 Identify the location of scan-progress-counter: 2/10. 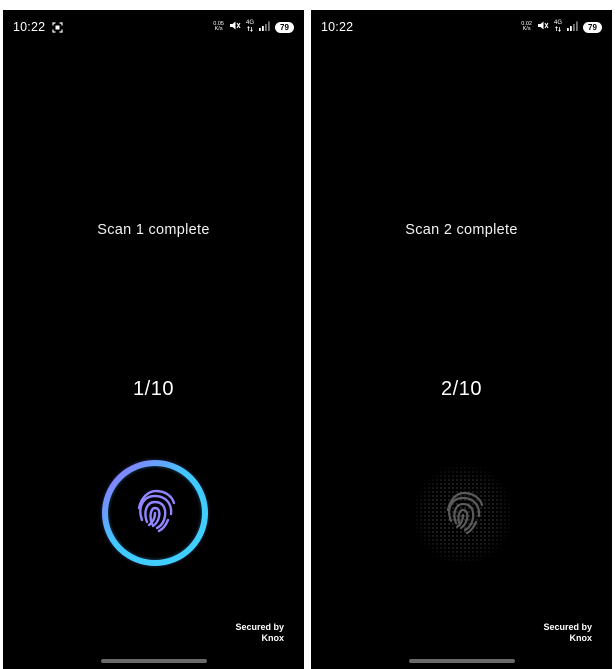
(461, 389).